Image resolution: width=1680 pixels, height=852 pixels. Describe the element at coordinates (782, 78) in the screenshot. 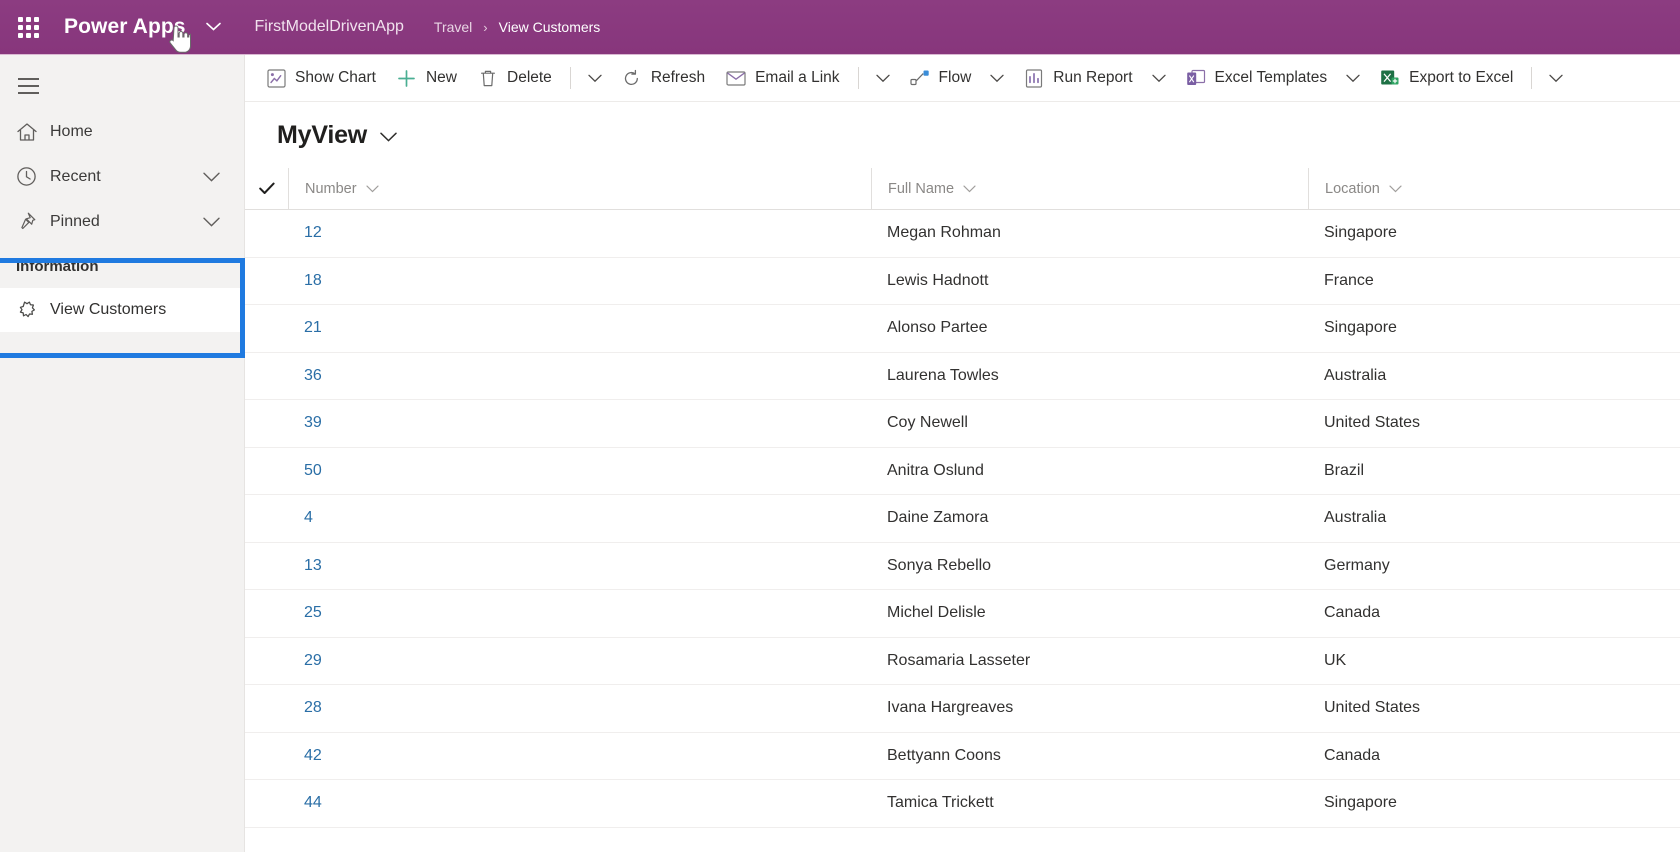

I see `email-a-link-button: Email a Link` at that location.